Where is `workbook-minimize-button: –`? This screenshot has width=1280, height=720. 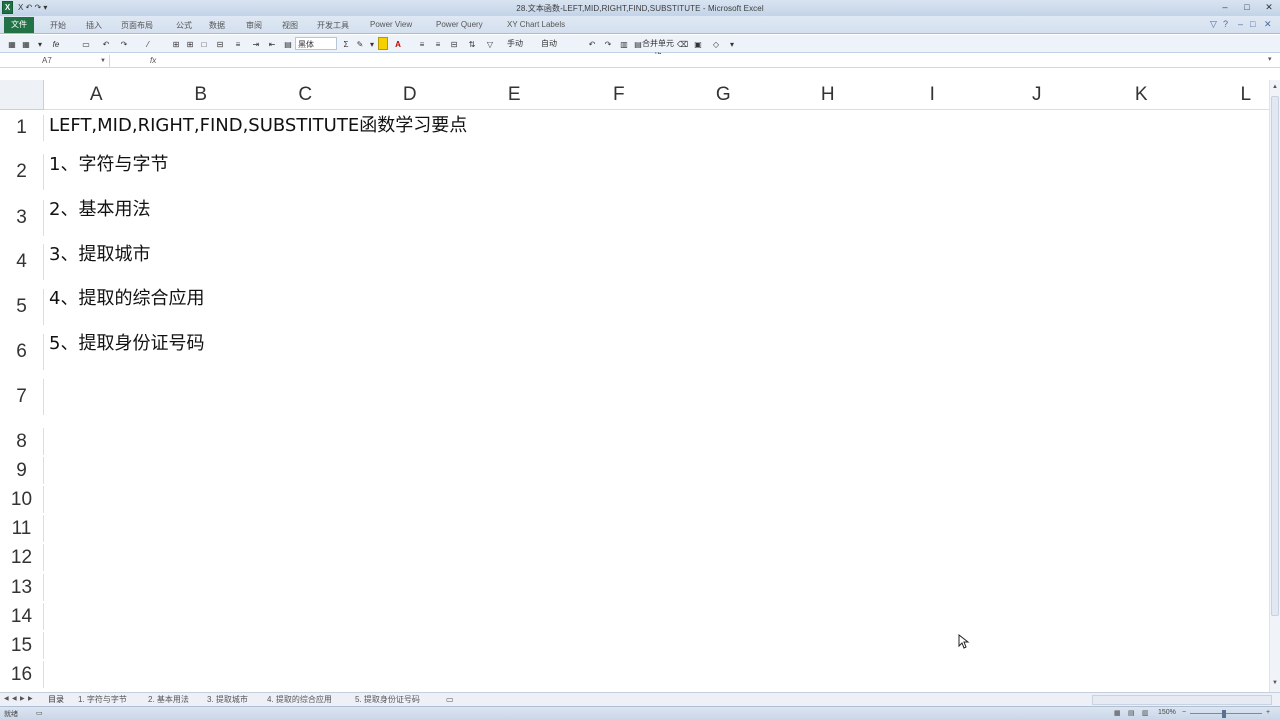 workbook-minimize-button: – is located at coordinates (1240, 24).